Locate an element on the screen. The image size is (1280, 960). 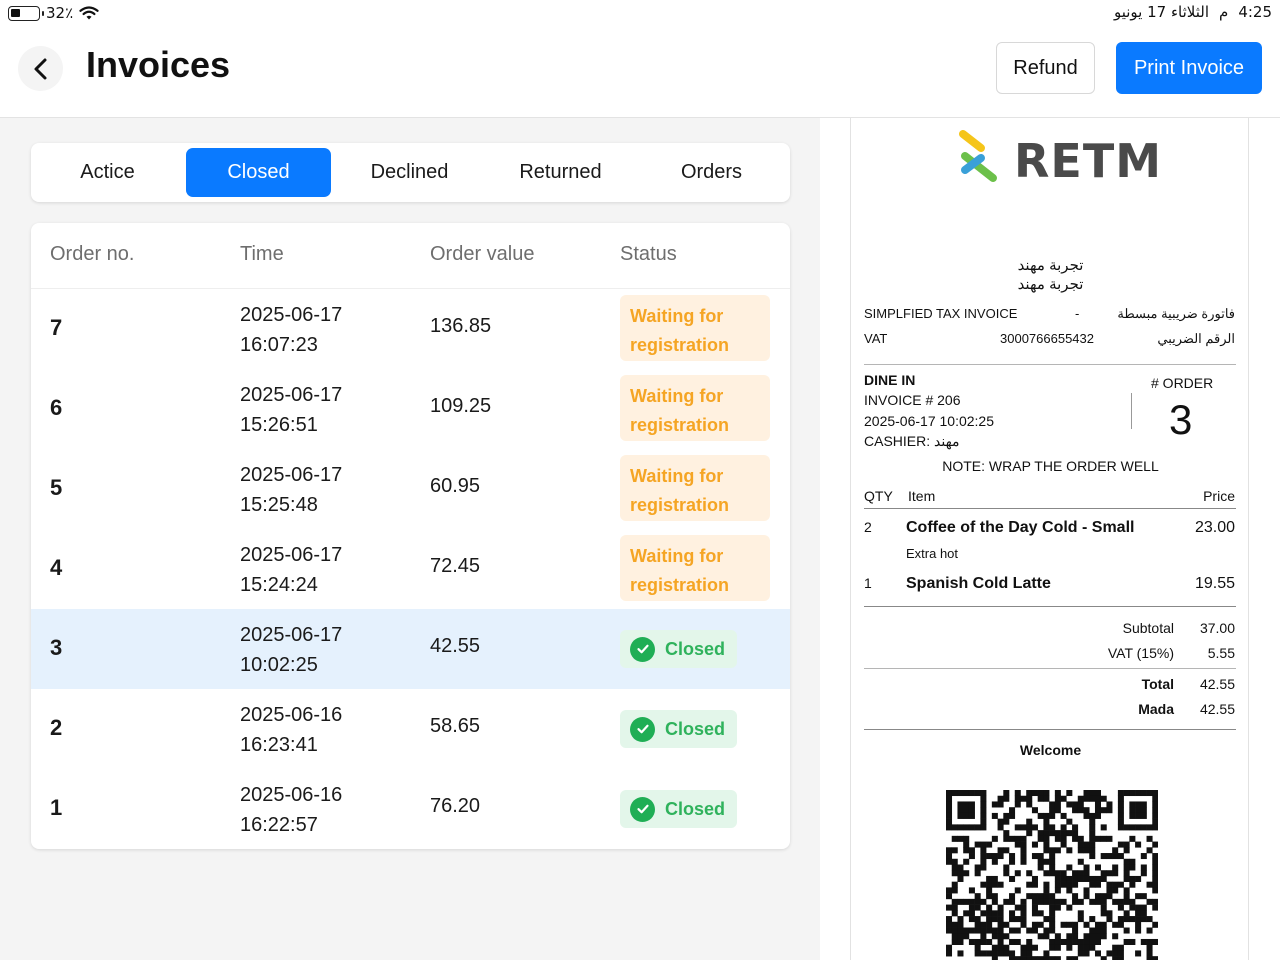
column-header-value: Order value is located at coordinates (482, 254).